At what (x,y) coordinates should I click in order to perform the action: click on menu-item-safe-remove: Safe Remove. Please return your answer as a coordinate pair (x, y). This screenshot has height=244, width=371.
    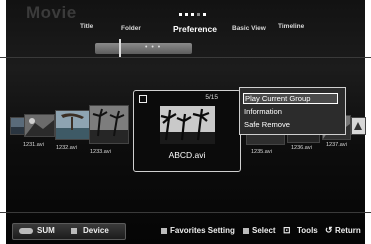
    Looking at the image, I should click on (267, 124).